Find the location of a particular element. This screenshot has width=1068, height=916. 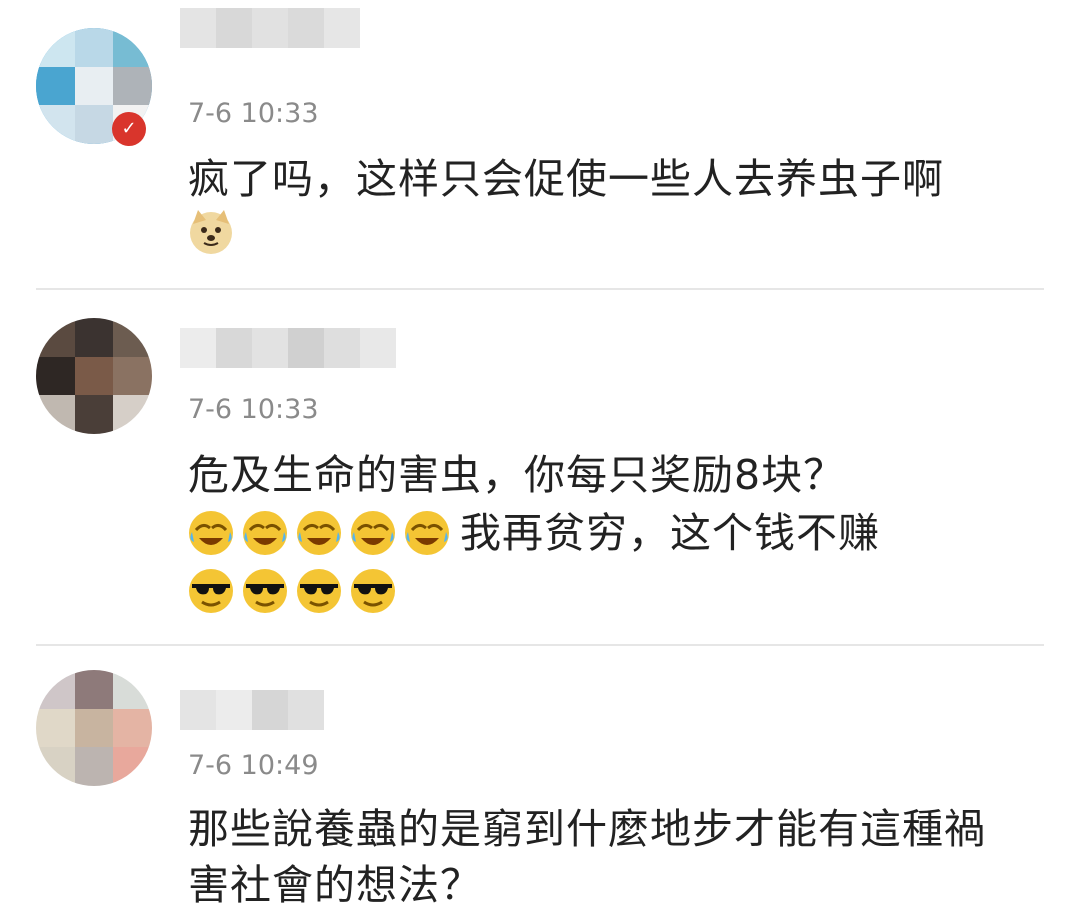

doge-icon is located at coordinates (211, 232).